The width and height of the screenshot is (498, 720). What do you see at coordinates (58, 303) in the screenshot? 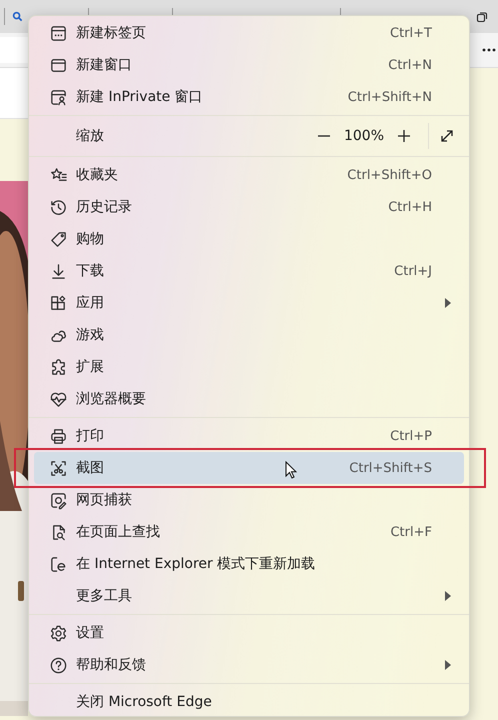
I see `apps-icon` at bounding box center [58, 303].